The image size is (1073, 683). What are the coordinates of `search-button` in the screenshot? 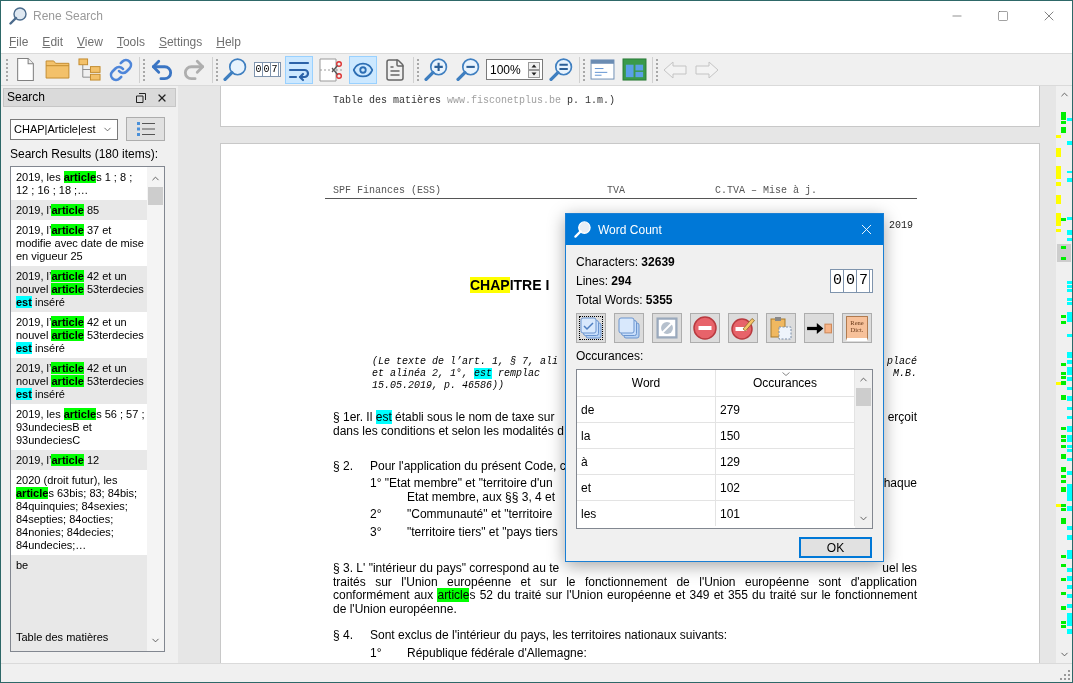 It's located at (235, 69).